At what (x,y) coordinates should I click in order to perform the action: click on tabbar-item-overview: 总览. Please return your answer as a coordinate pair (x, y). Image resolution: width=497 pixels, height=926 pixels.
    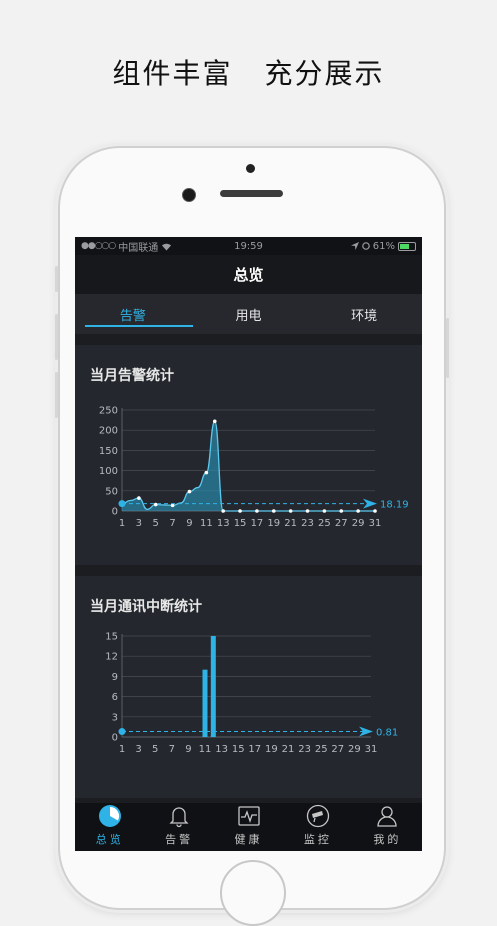
    Looking at the image, I should click on (109, 827).